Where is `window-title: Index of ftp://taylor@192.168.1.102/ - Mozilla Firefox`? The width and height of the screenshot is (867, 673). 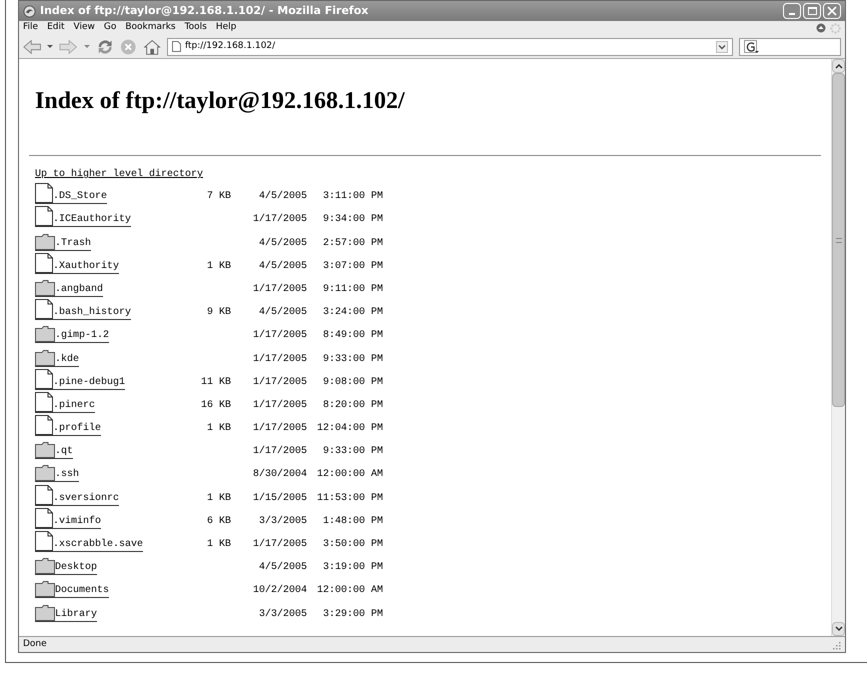
window-title: Index of ftp://taylor@192.168.1.102/ - Mozilla Firefox is located at coordinates (204, 10).